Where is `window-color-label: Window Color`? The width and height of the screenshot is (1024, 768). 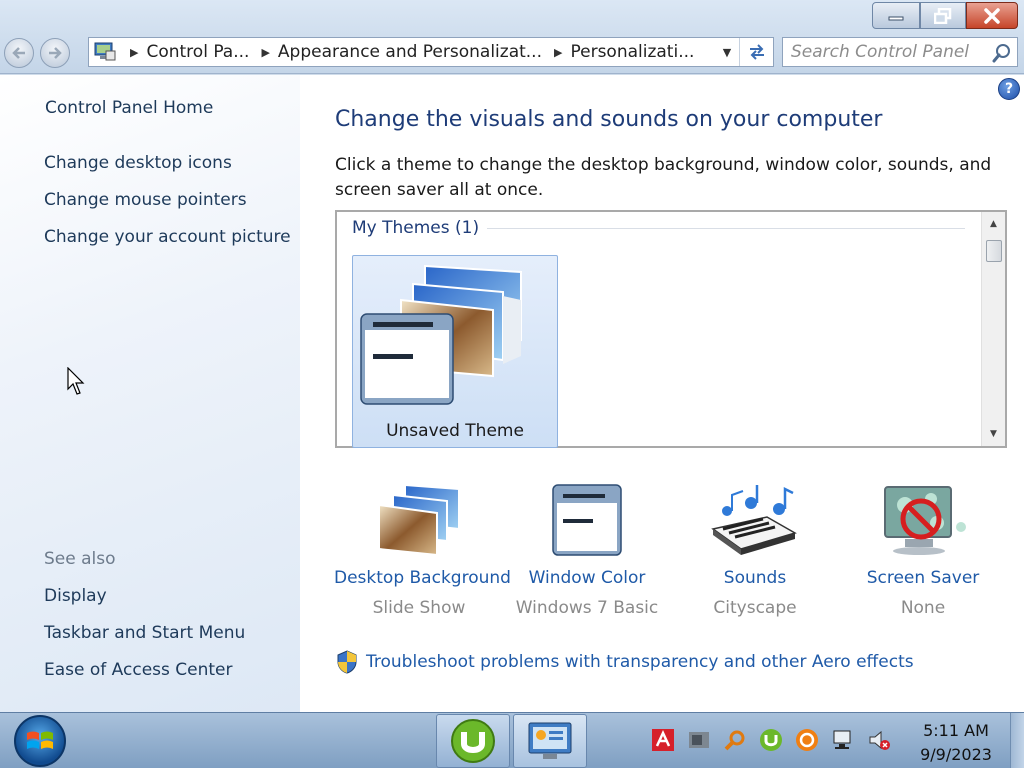
window-color-label: Window Color is located at coordinates (587, 578).